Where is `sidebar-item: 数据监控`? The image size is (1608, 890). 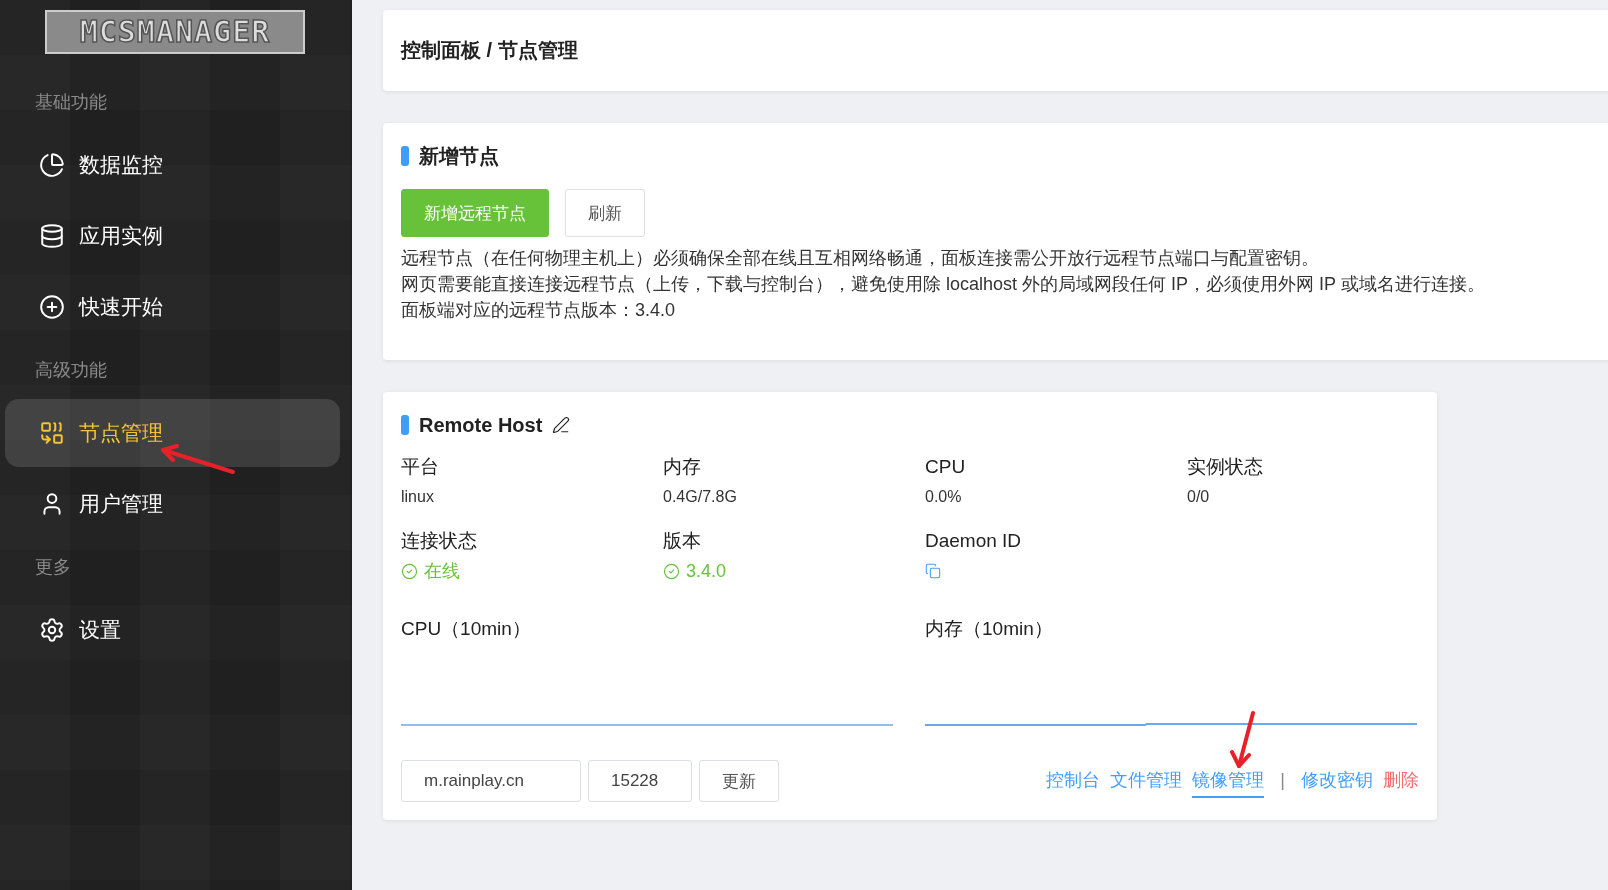
sidebar-item: 数据监控 is located at coordinates (172, 165).